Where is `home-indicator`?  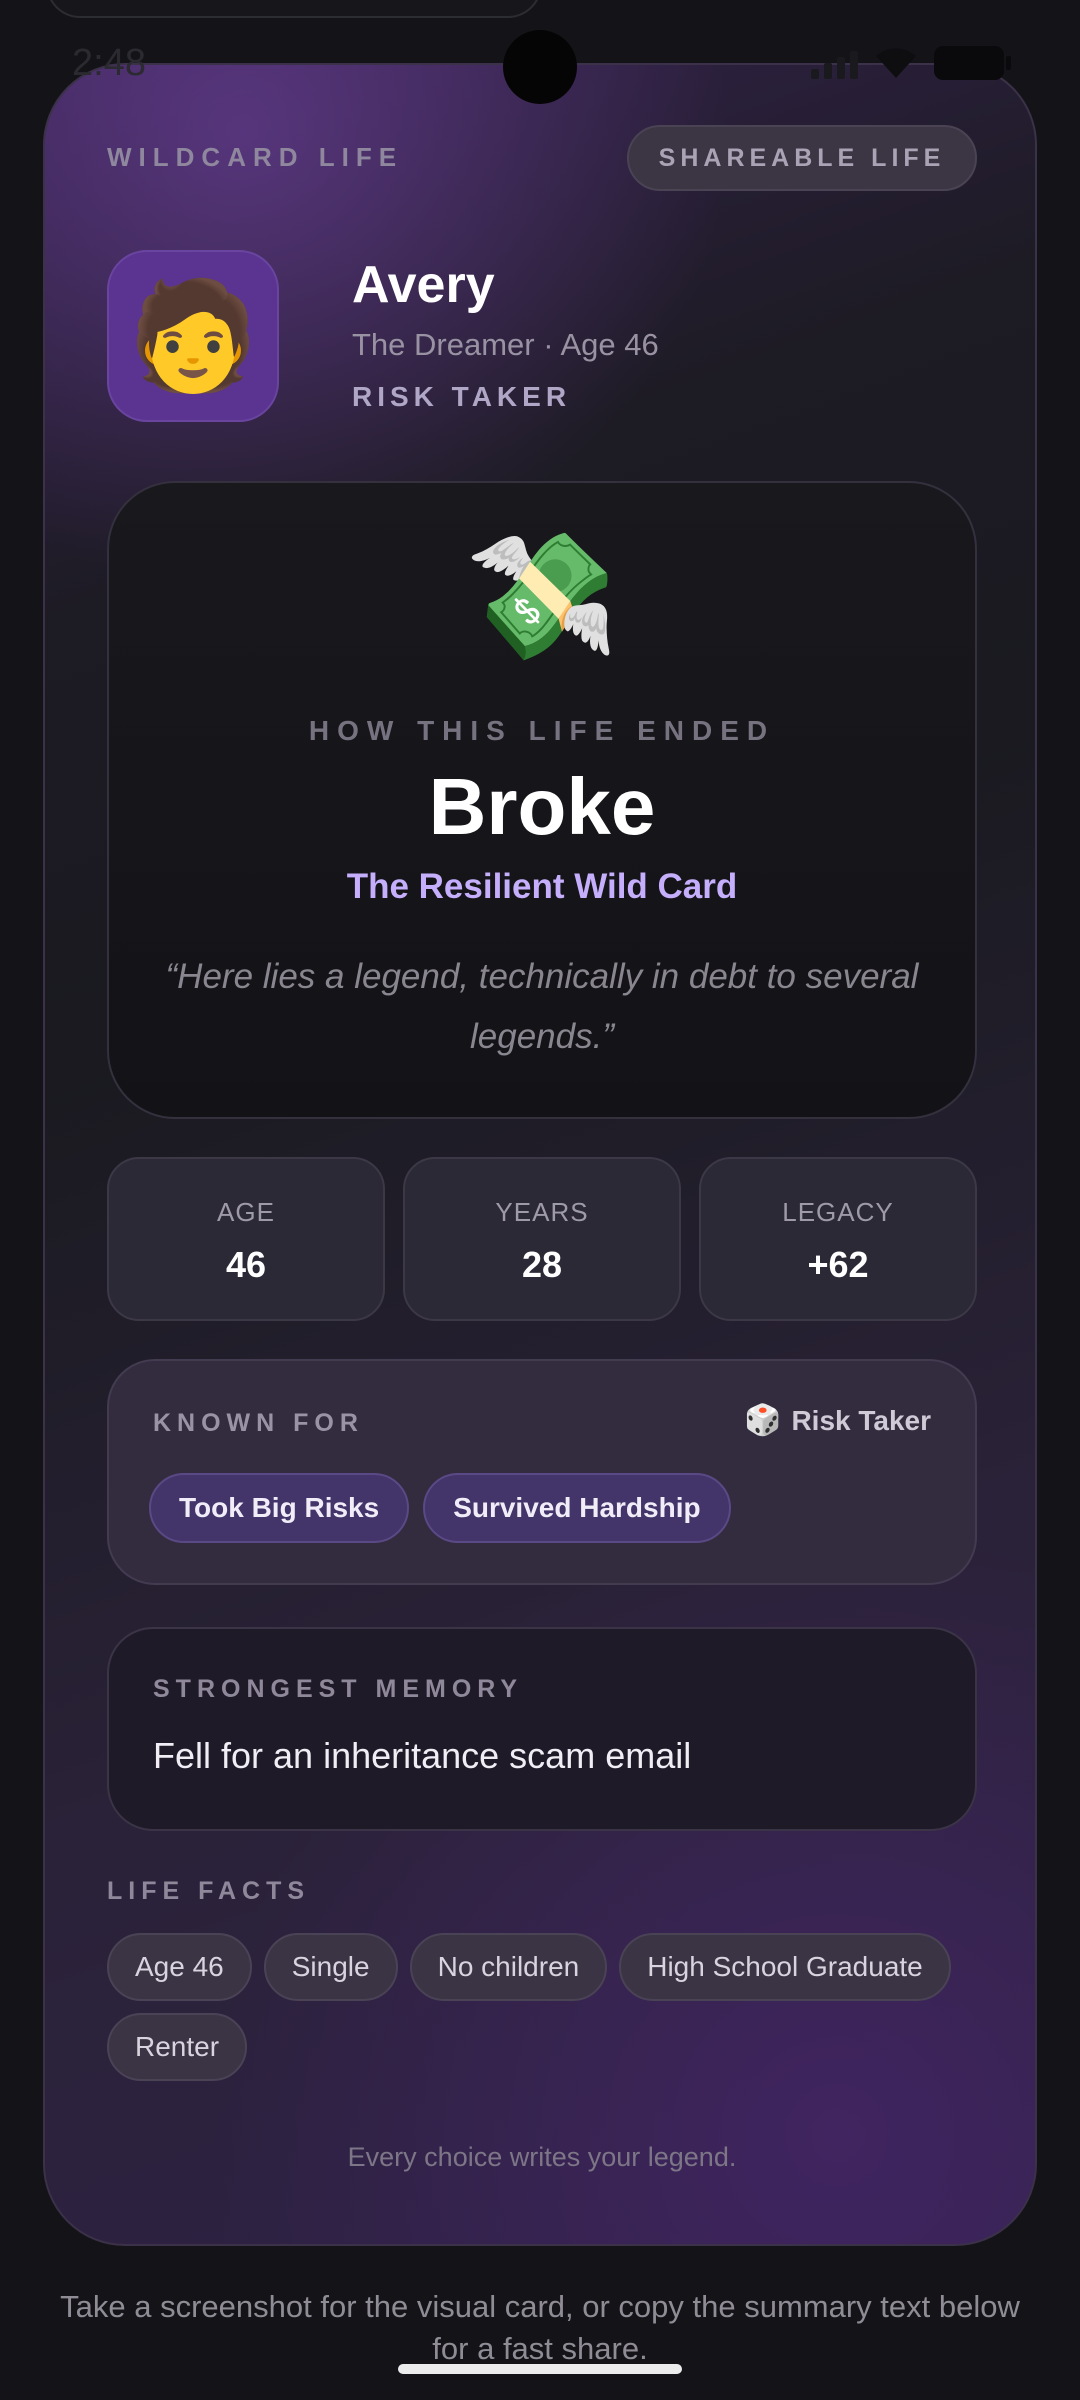
home-indicator is located at coordinates (540, 2369).